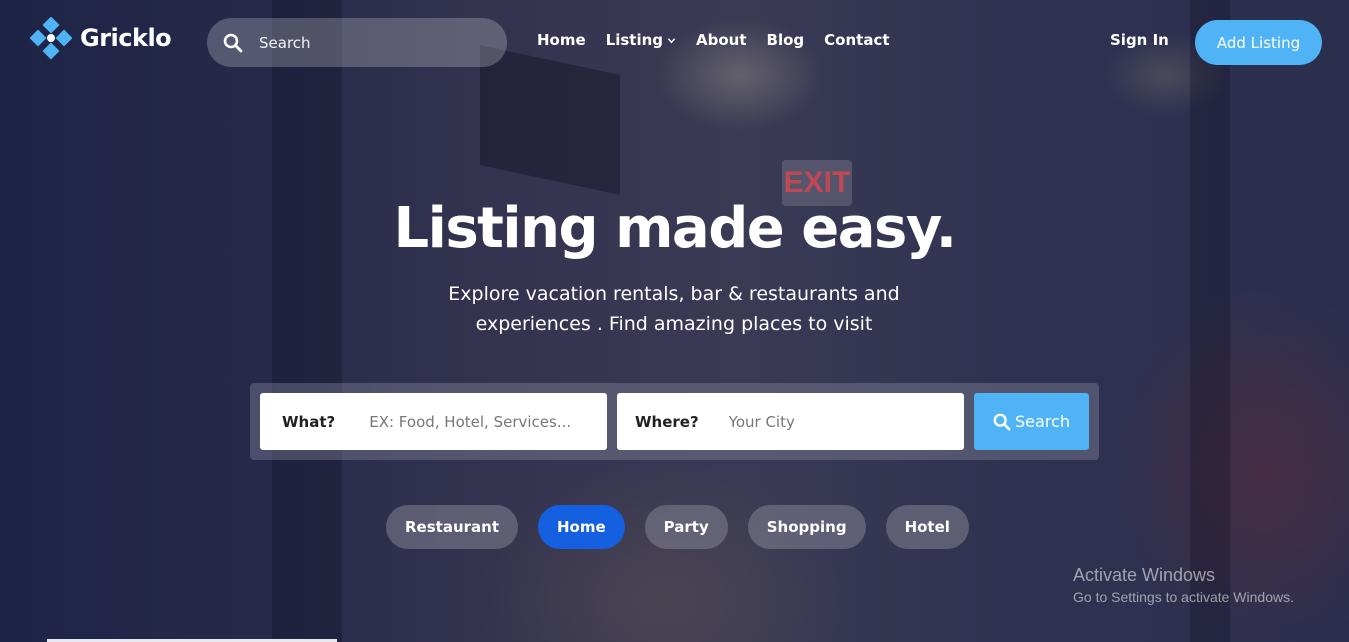  Describe the element at coordinates (671, 40) in the screenshot. I see `chevron-down-icon` at that location.